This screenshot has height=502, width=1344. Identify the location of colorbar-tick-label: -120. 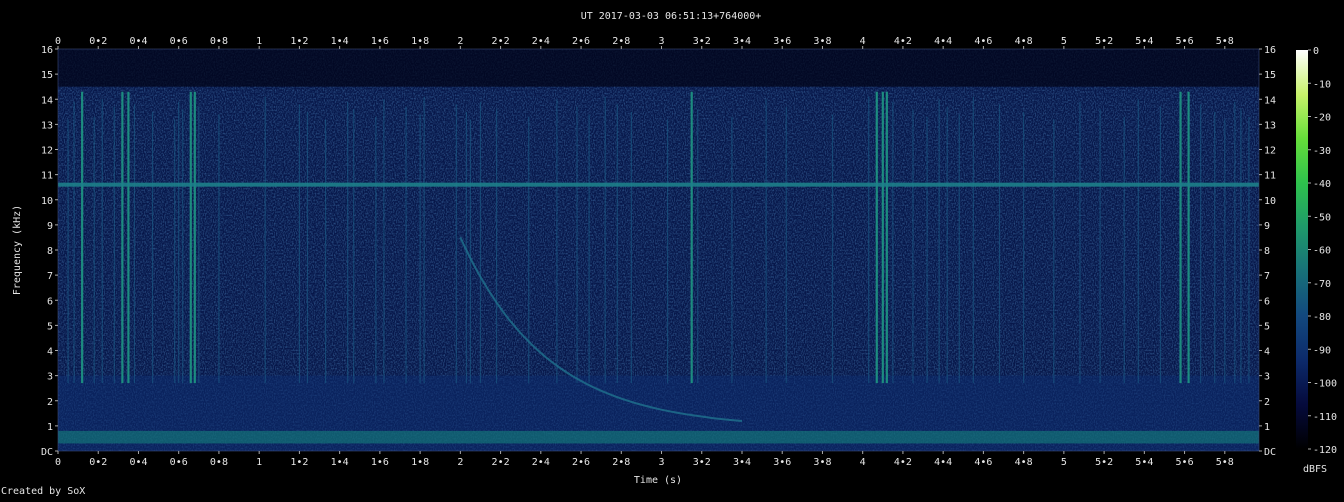
(1325, 450).